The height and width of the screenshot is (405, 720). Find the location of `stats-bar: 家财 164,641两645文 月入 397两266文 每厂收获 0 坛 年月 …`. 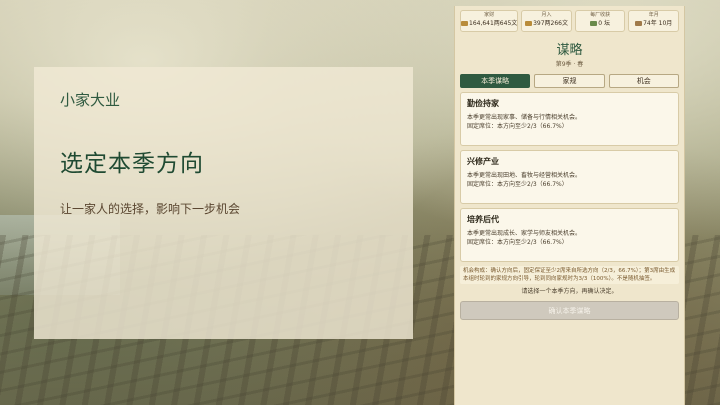

stats-bar: 家财 164,641两645文 月入 397两266文 每厂收获 0 坛 年月 … is located at coordinates (569, 21).